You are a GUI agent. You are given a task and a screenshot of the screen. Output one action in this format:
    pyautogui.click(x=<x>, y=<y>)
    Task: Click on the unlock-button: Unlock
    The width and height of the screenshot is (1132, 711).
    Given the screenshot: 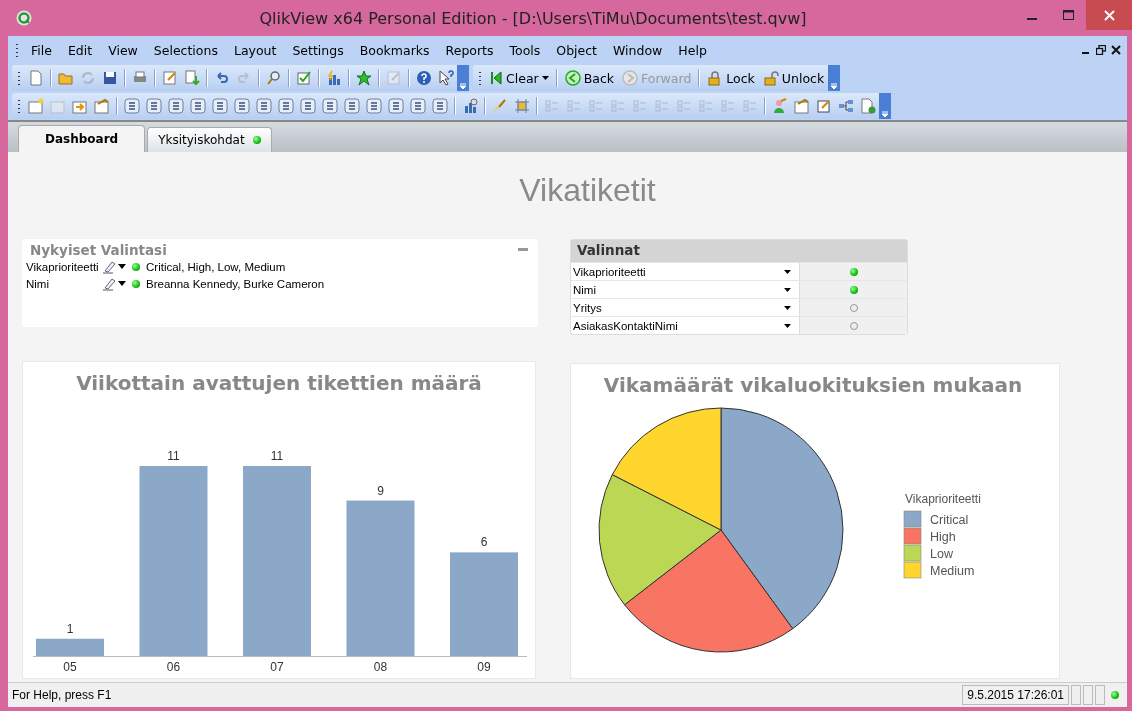 What is the action you would take?
    pyautogui.click(x=793, y=78)
    